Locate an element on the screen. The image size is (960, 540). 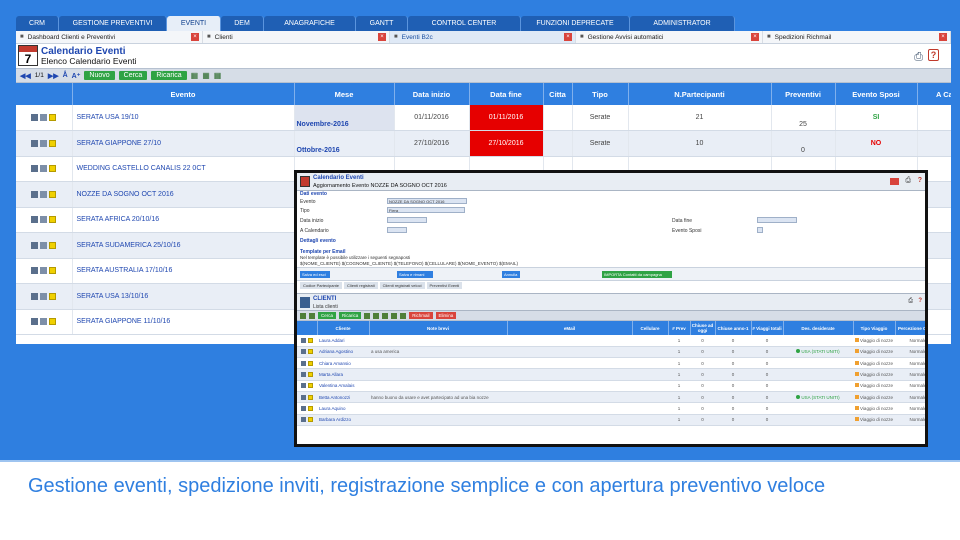
close-icon is located at coordinates (894, 181).